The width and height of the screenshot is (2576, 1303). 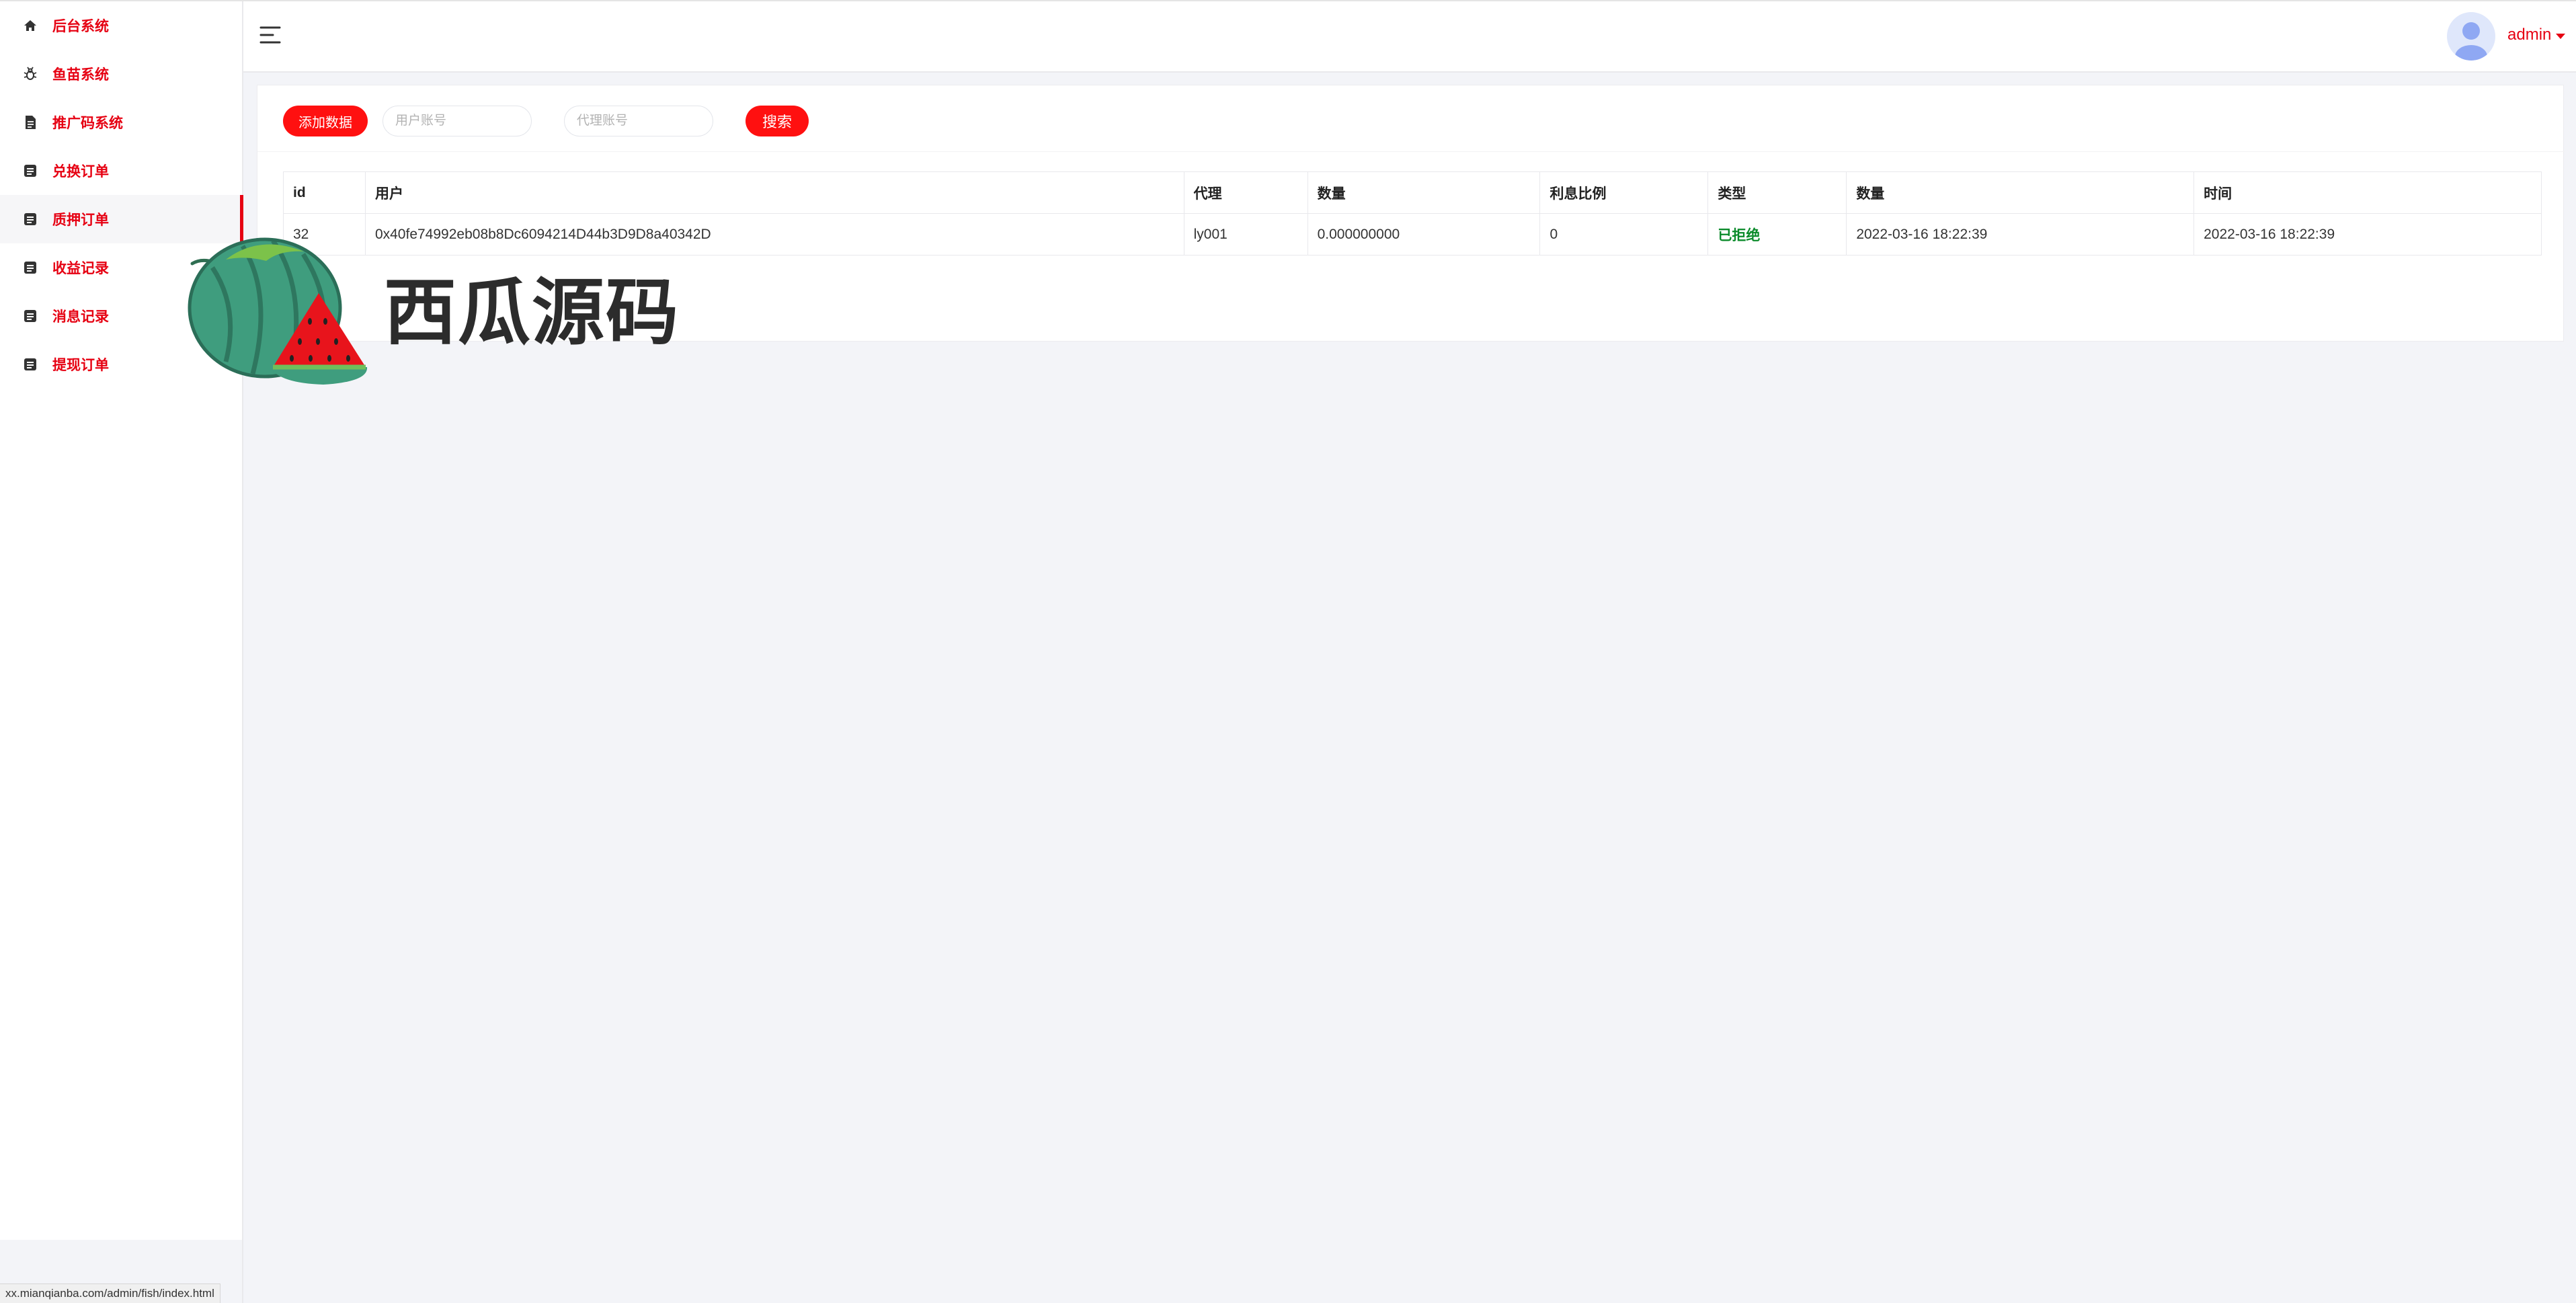 I want to click on user-menu-name: admin, so click(x=2529, y=35).